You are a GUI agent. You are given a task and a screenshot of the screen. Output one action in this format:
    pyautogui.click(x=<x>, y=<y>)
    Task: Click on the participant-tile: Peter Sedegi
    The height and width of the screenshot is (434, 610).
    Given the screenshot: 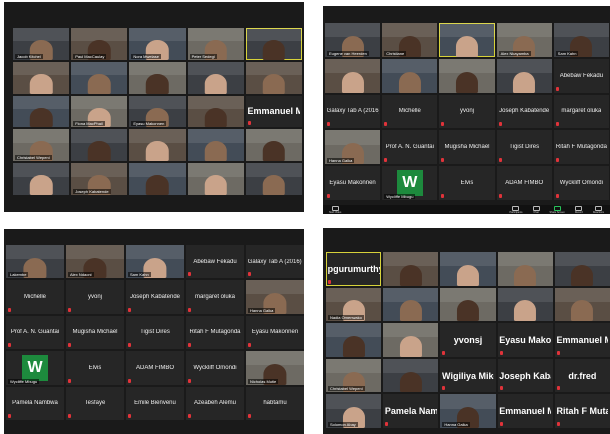 What is the action you would take?
    pyautogui.click(x=215, y=44)
    